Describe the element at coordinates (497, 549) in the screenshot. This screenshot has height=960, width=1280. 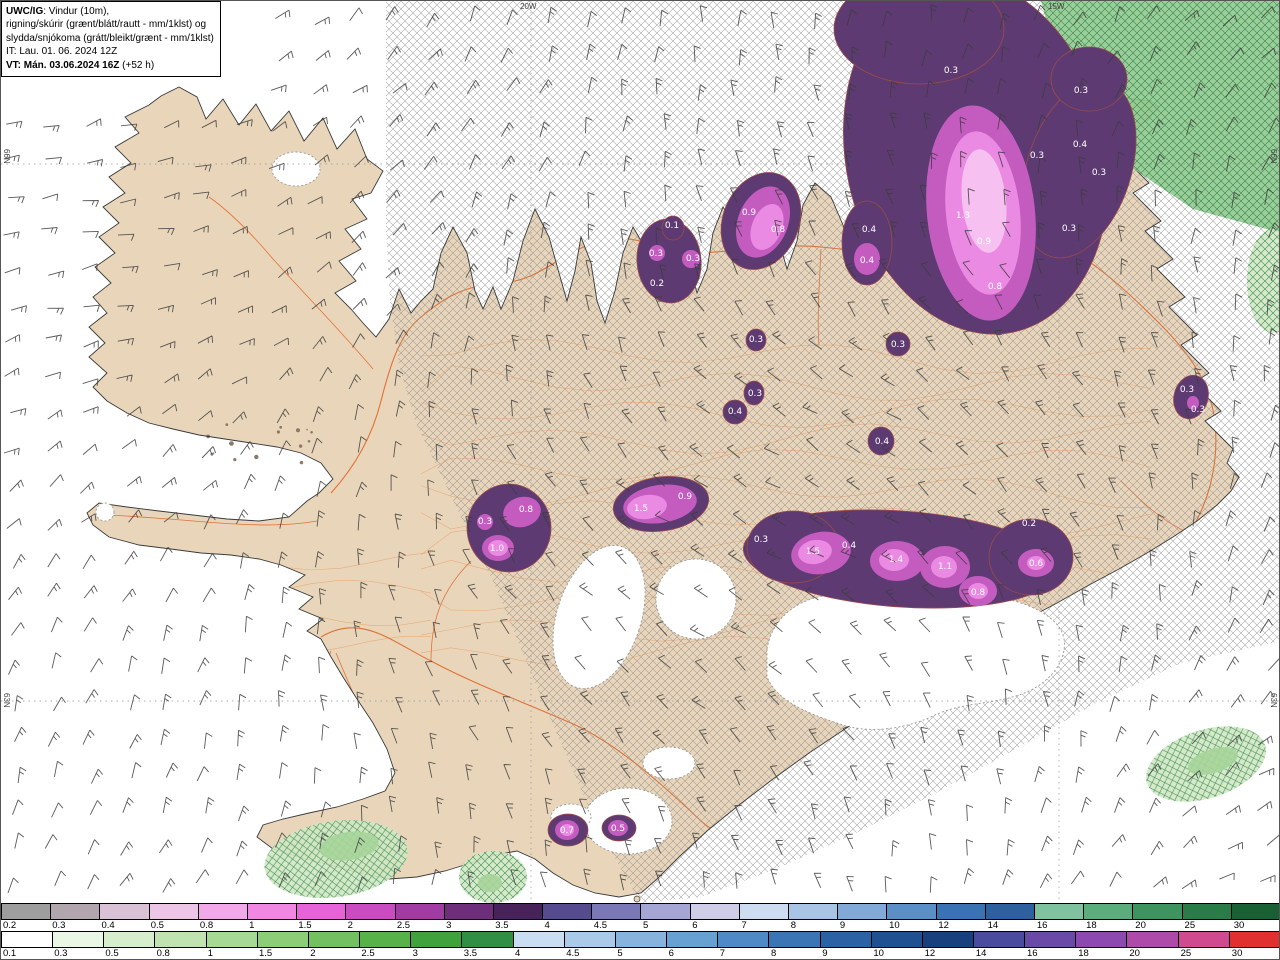
I see `svg-text: 1.0` at that location.